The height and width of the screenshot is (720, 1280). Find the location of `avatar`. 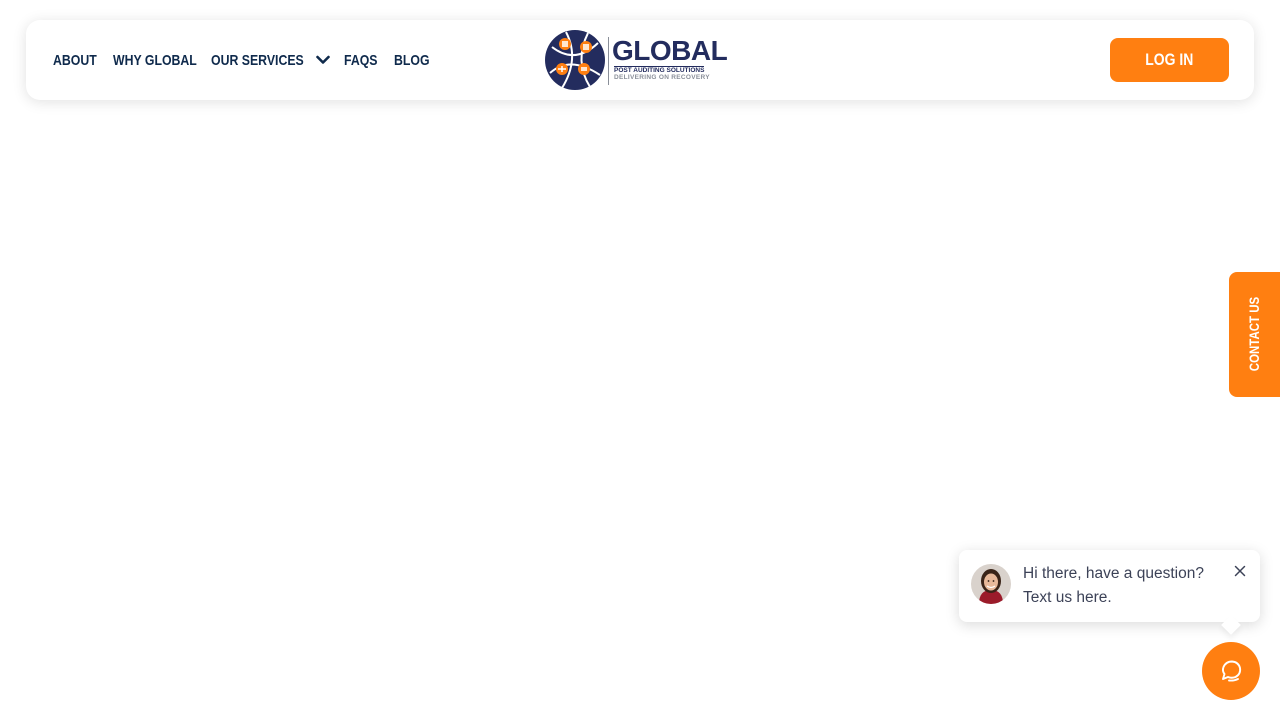

avatar is located at coordinates (991, 584).